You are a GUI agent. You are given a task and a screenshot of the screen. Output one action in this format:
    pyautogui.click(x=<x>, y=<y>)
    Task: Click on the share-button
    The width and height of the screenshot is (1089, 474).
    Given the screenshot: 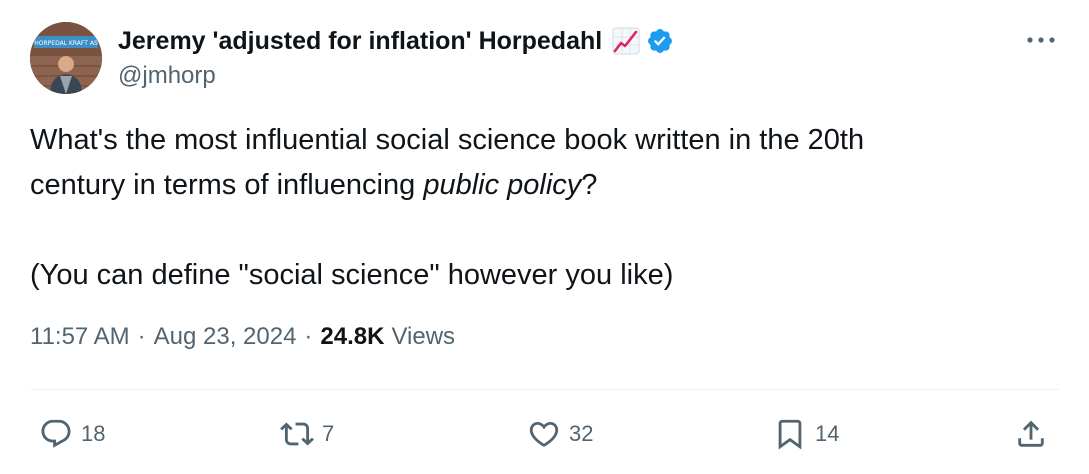 What is the action you would take?
    pyautogui.click(x=1031, y=434)
    